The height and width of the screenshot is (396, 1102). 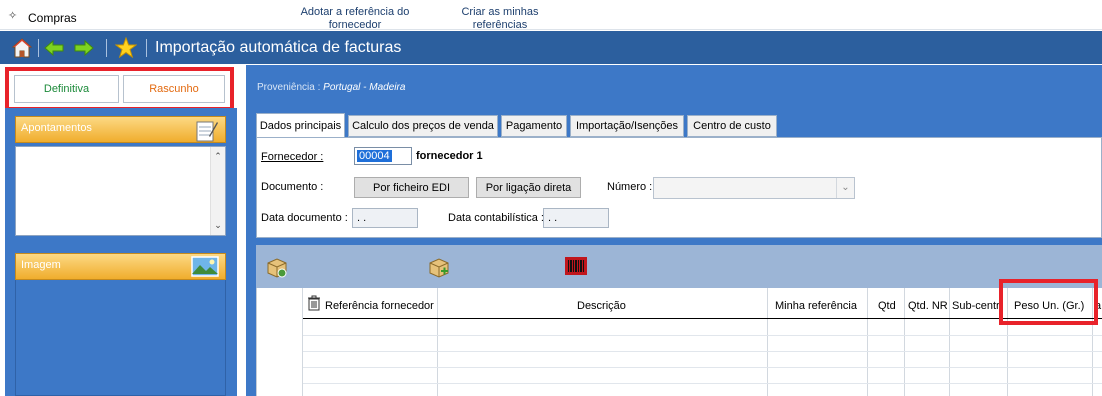 What do you see at coordinates (528, 187) in the screenshot?
I see `por-ligacao-direta-button: Por ligação direta` at bounding box center [528, 187].